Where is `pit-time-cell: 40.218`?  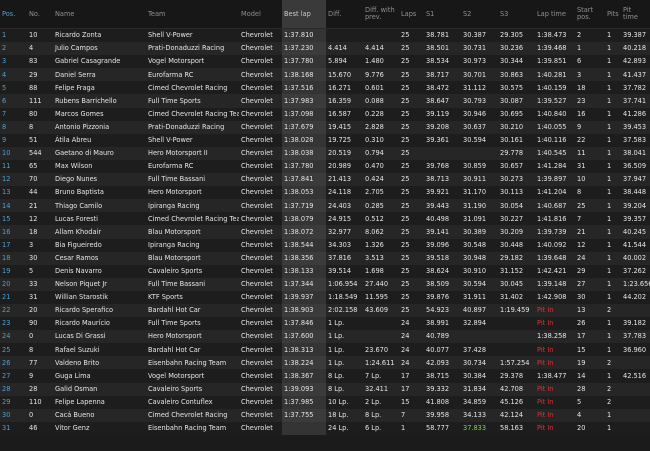
pit-time-cell: 40.218 is located at coordinates (635, 49).